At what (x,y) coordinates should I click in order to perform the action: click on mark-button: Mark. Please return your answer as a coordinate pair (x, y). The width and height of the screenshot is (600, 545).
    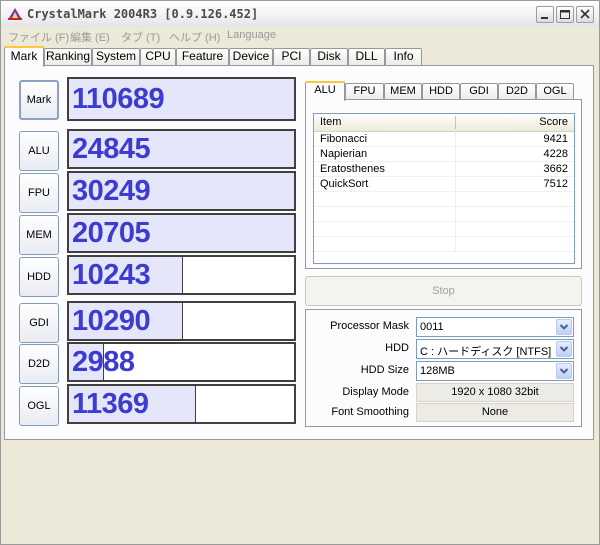
    Looking at the image, I should click on (39, 100).